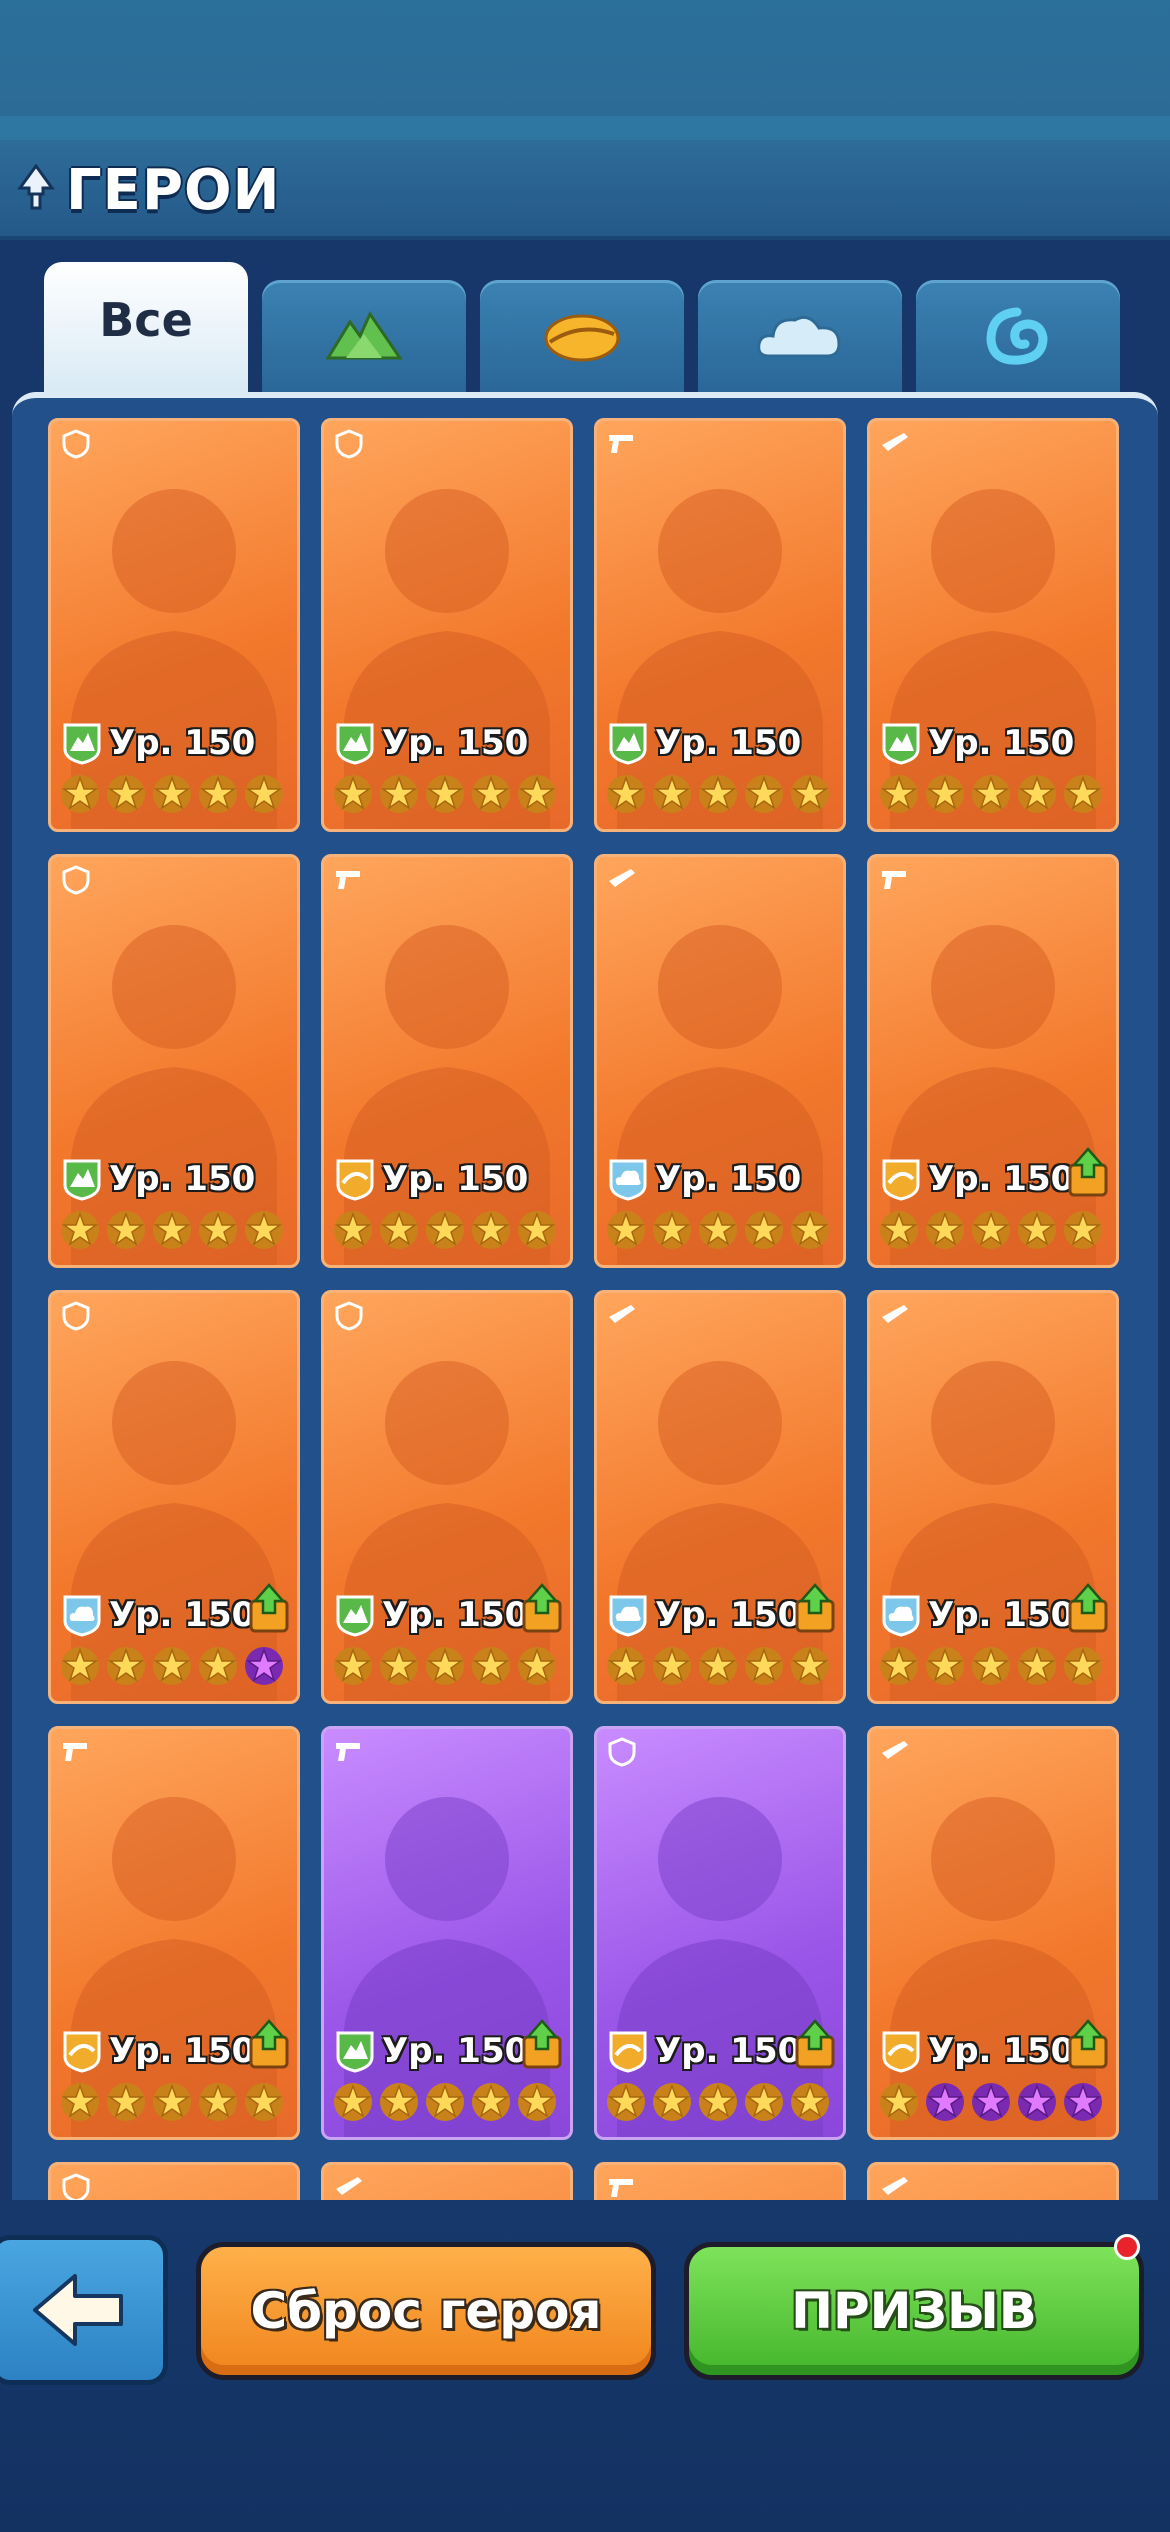 The image size is (1170, 2532). What do you see at coordinates (426, 2311) in the screenshot?
I see `reset-hero-button: Сброс героя` at bounding box center [426, 2311].